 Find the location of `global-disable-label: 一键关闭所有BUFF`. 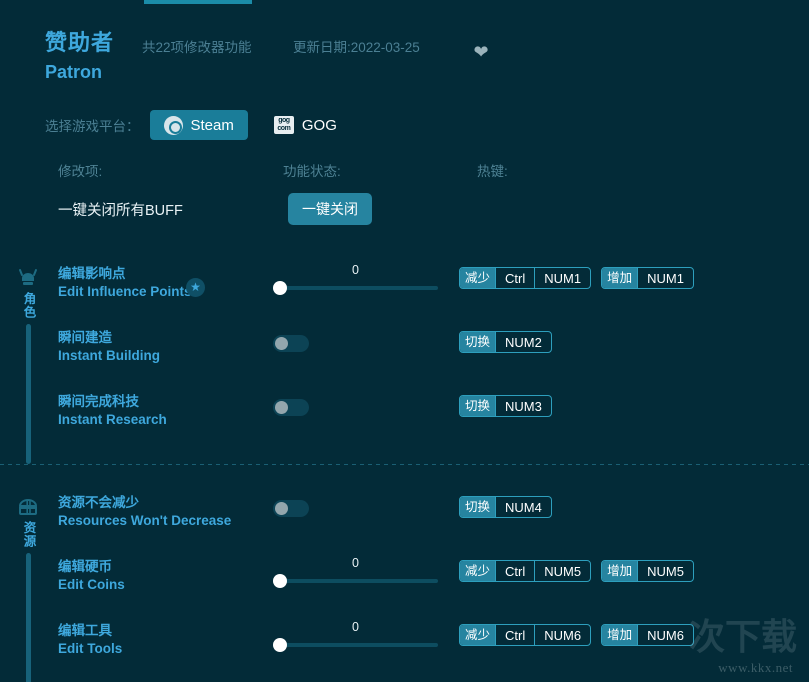

global-disable-label: 一键关闭所有BUFF is located at coordinates (120, 211).